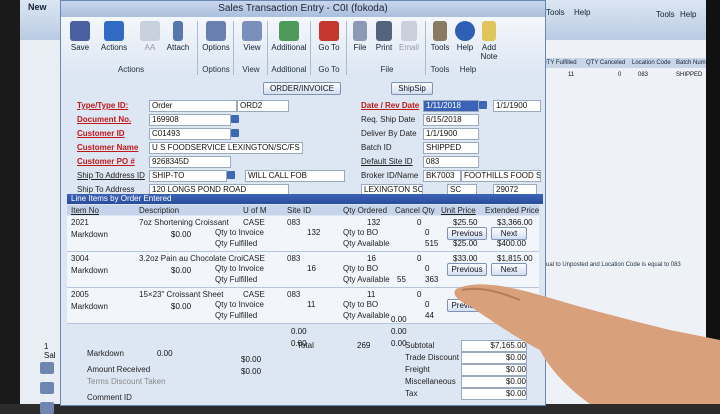 The height and width of the screenshot is (414, 720). What do you see at coordinates (193, 106) in the screenshot?
I see `type-select: Order` at bounding box center [193, 106].